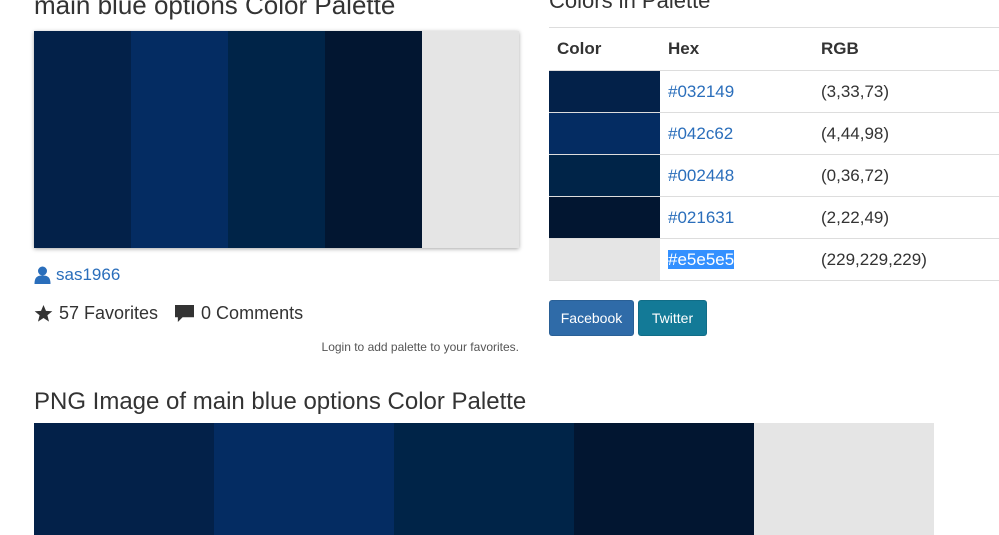 This screenshot has height=535, width=999. Describe the element at coordinates (774, 91) in the screenshot. I see `table-row: #032149 (3,33,73)` at that location.